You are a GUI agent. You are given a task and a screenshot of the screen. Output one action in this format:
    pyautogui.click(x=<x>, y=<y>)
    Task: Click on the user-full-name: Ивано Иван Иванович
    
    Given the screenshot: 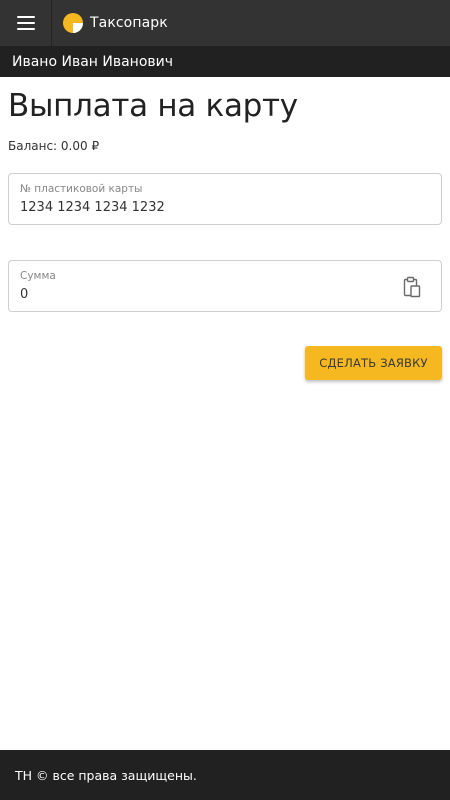 What is the action you would take?
    pyautogui.click(x=93, y=61)
    